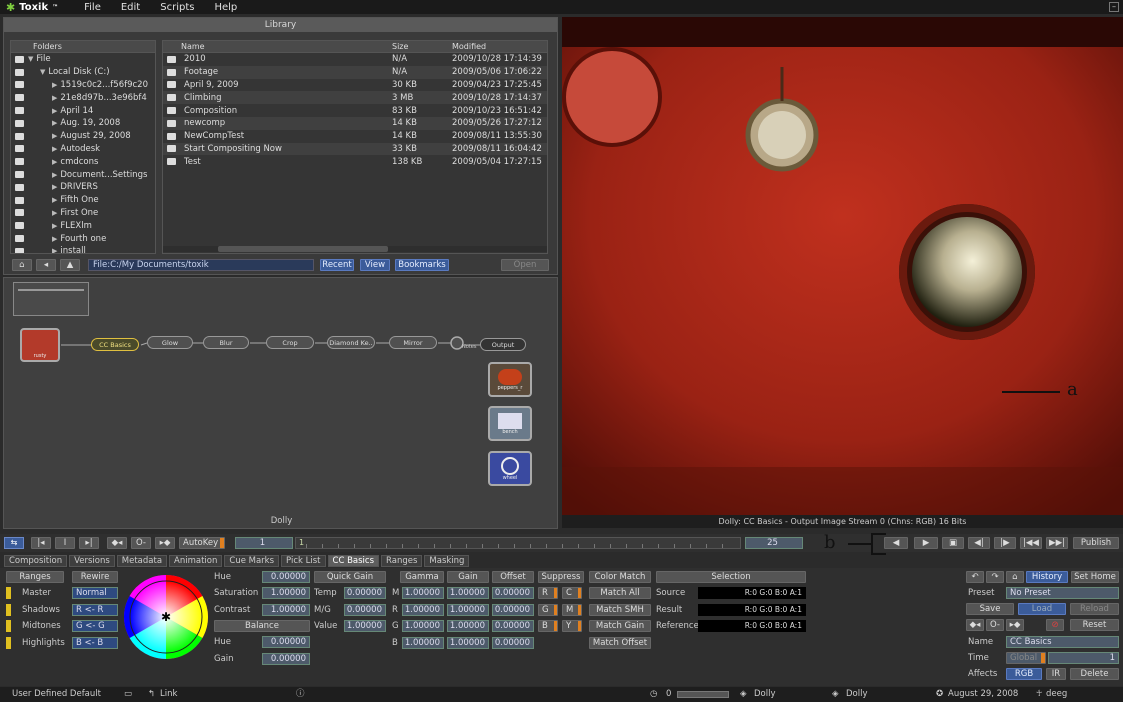 The height and width of the screenshot is (702, 1123). Describe the element at coordinates (413, 342) in the screenshot. I see `node-mirror: Mirror` at that location.